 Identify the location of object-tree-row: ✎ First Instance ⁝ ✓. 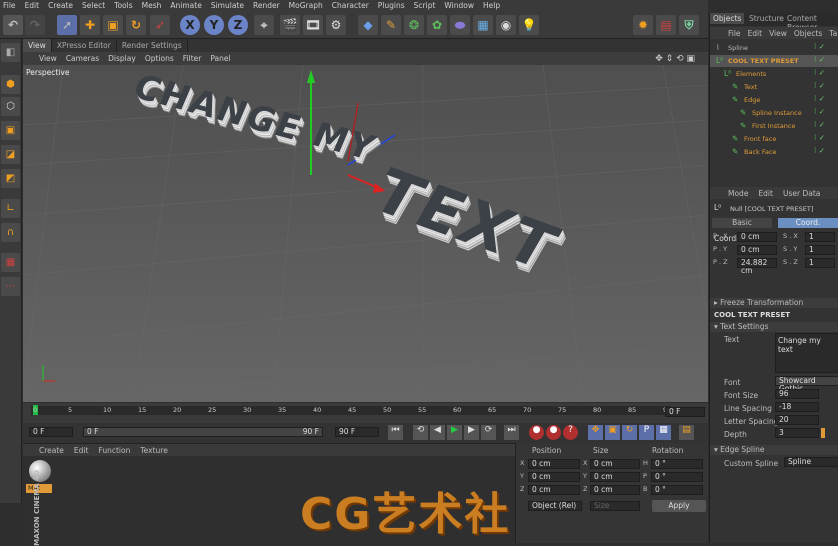
(774, 126).